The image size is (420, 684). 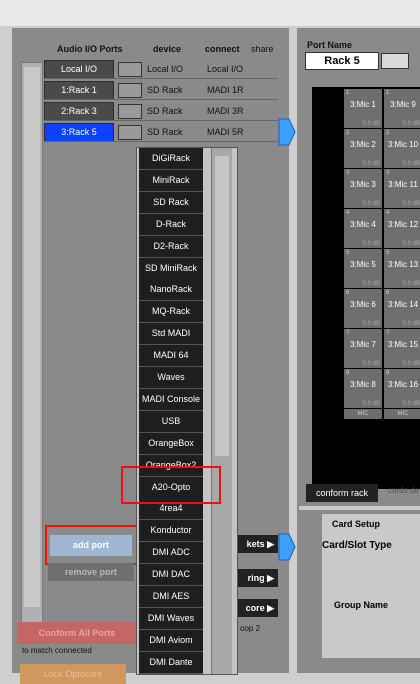 I want to click on col-header-device: device, so click(x=167, y=49).